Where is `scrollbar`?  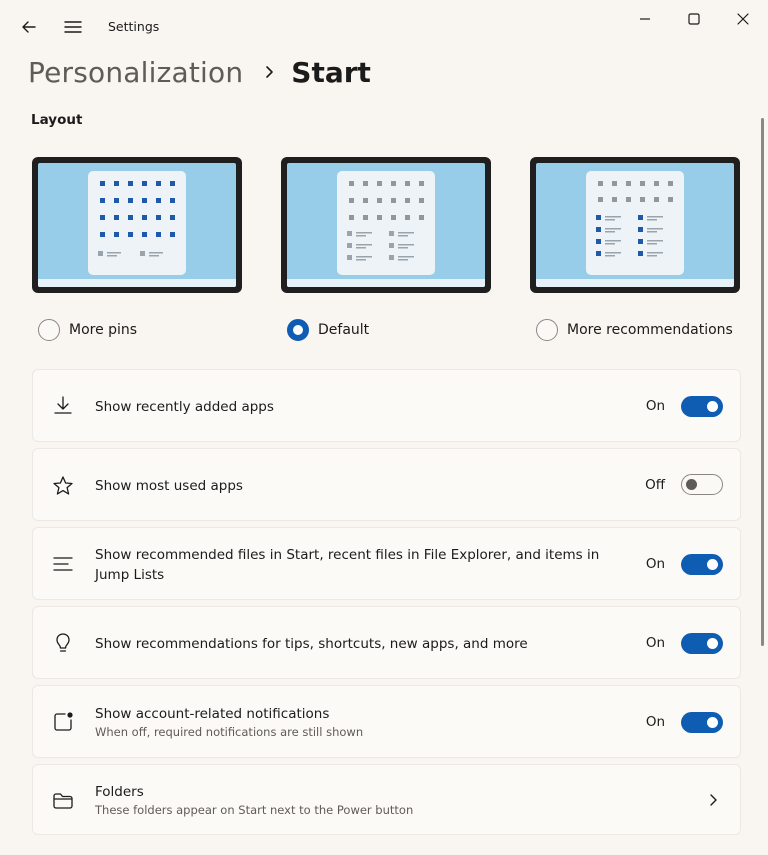 scrollbar is located at coordinates (762, 382).